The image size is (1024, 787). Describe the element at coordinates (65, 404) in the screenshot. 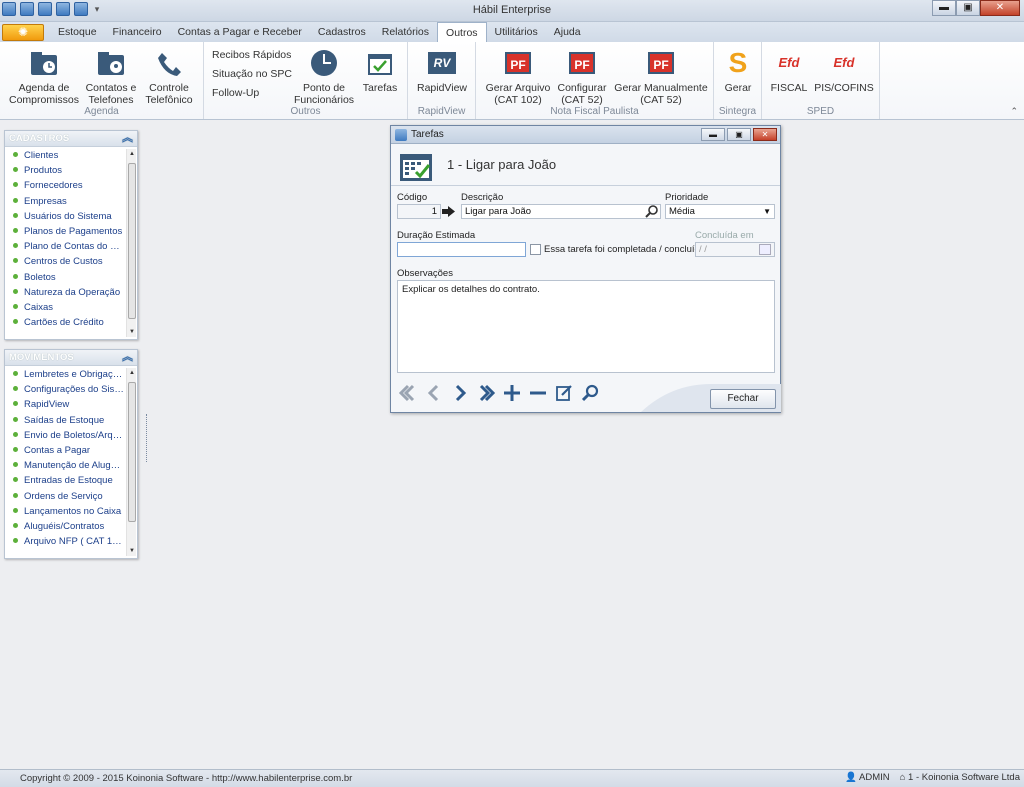

I see `list-item: RapidView` at that location.